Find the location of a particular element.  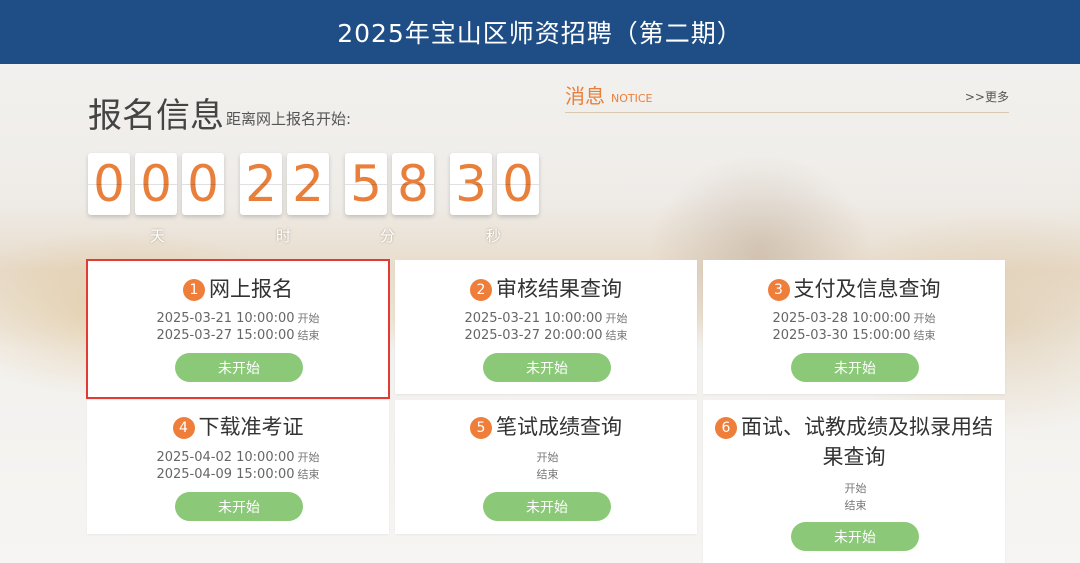

step-number-badge: 3 is located at coordinates (778, 290).